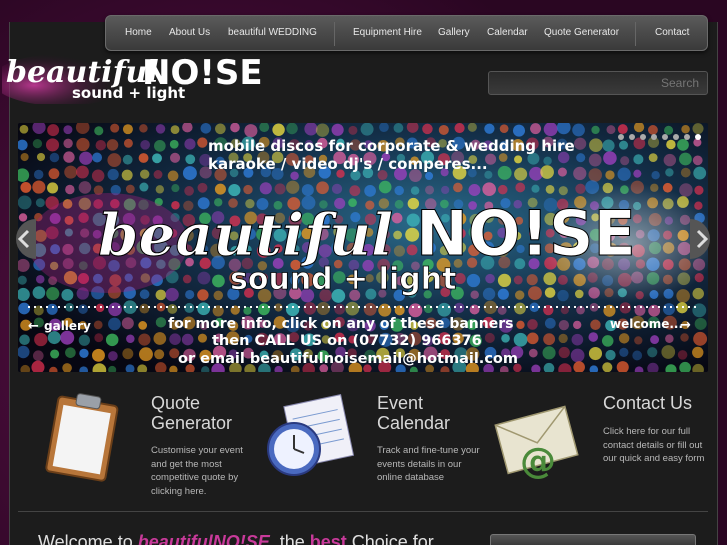 Image resolution: width=727 pixels, height=545 pixels. What do you see at coordinates (189, 32) in the screenshot?
I see `nav-about-us: About Us` at bounding box center [189, 32].